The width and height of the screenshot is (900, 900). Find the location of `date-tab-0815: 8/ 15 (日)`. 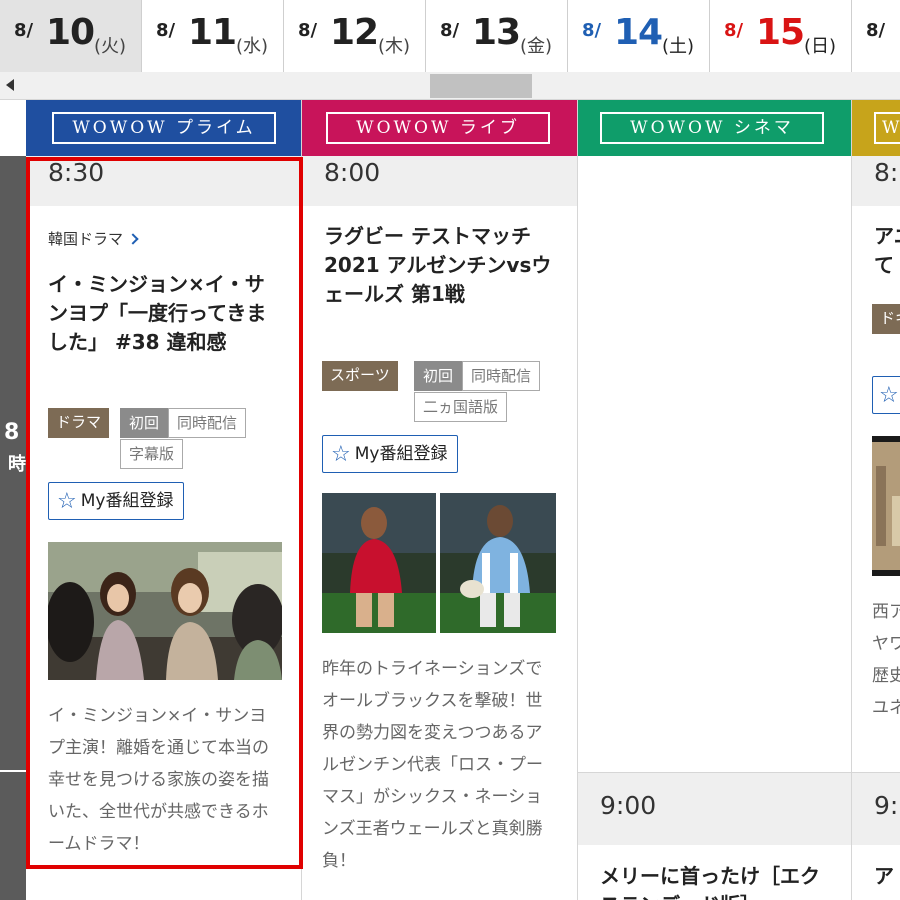

date-tab-0815: 8/ 15 (日) is located at coordinates (781, 36).